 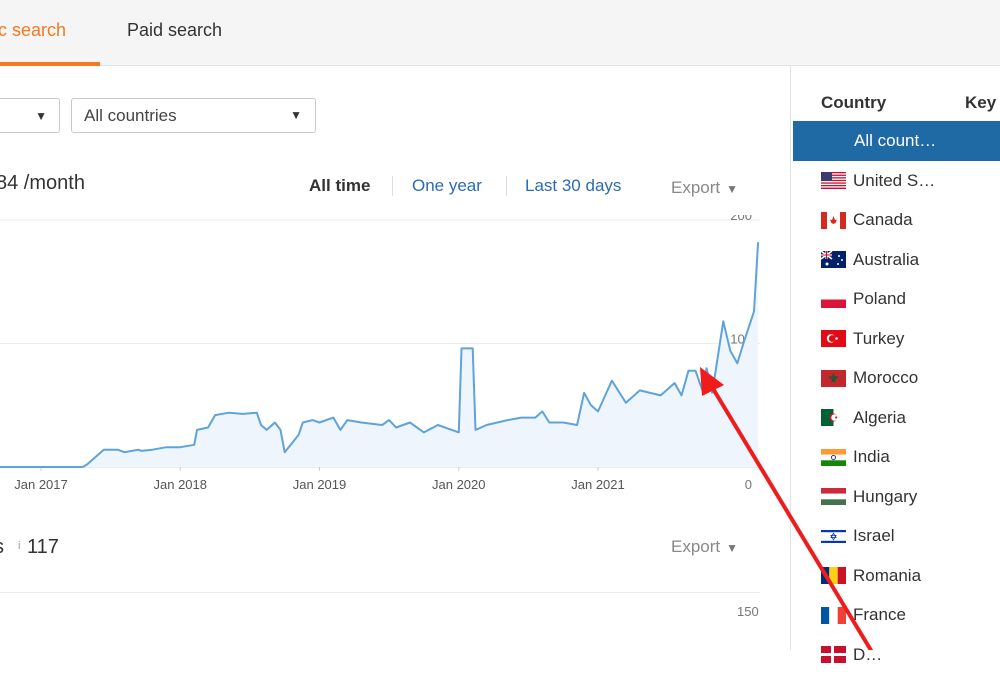 What do you see at coordinates (339, 186) in the screenshot?
I see `range-all-time: All time` at bounding box center [339, 186].